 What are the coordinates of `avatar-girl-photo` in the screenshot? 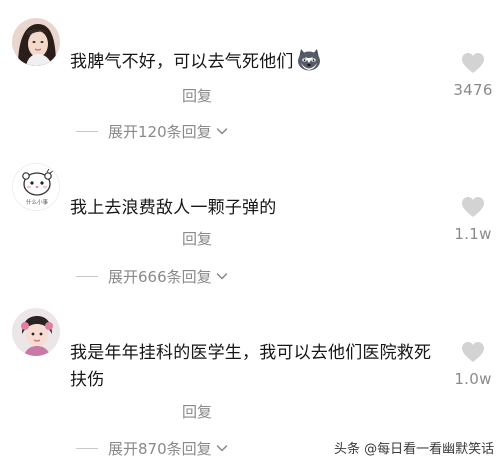 It's located at (36, 42).